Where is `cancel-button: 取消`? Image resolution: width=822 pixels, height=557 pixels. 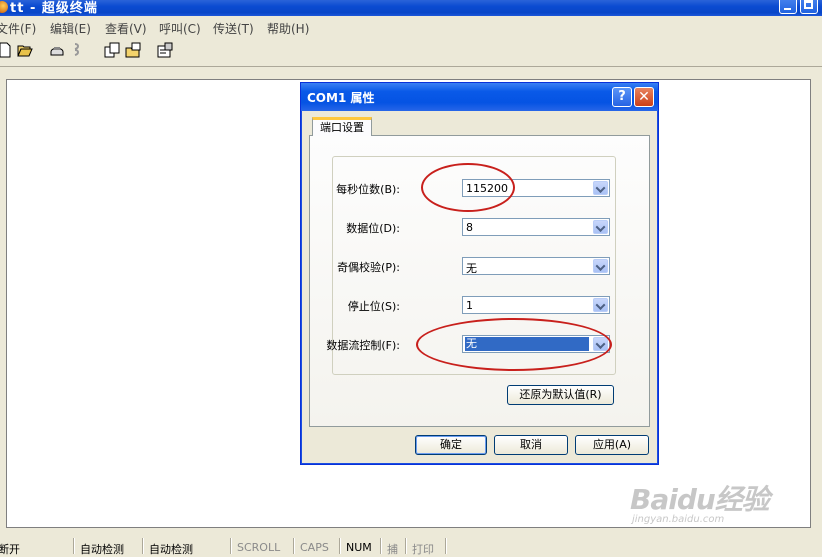
cancel-button: 取消 is located at coordinates (531, 445).